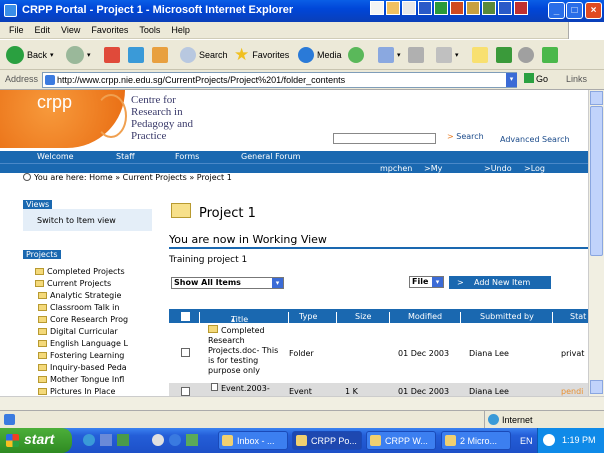 The width and height of the screenshot is (604, 453). I want to click on minimize-button: _, so click(556, 10).